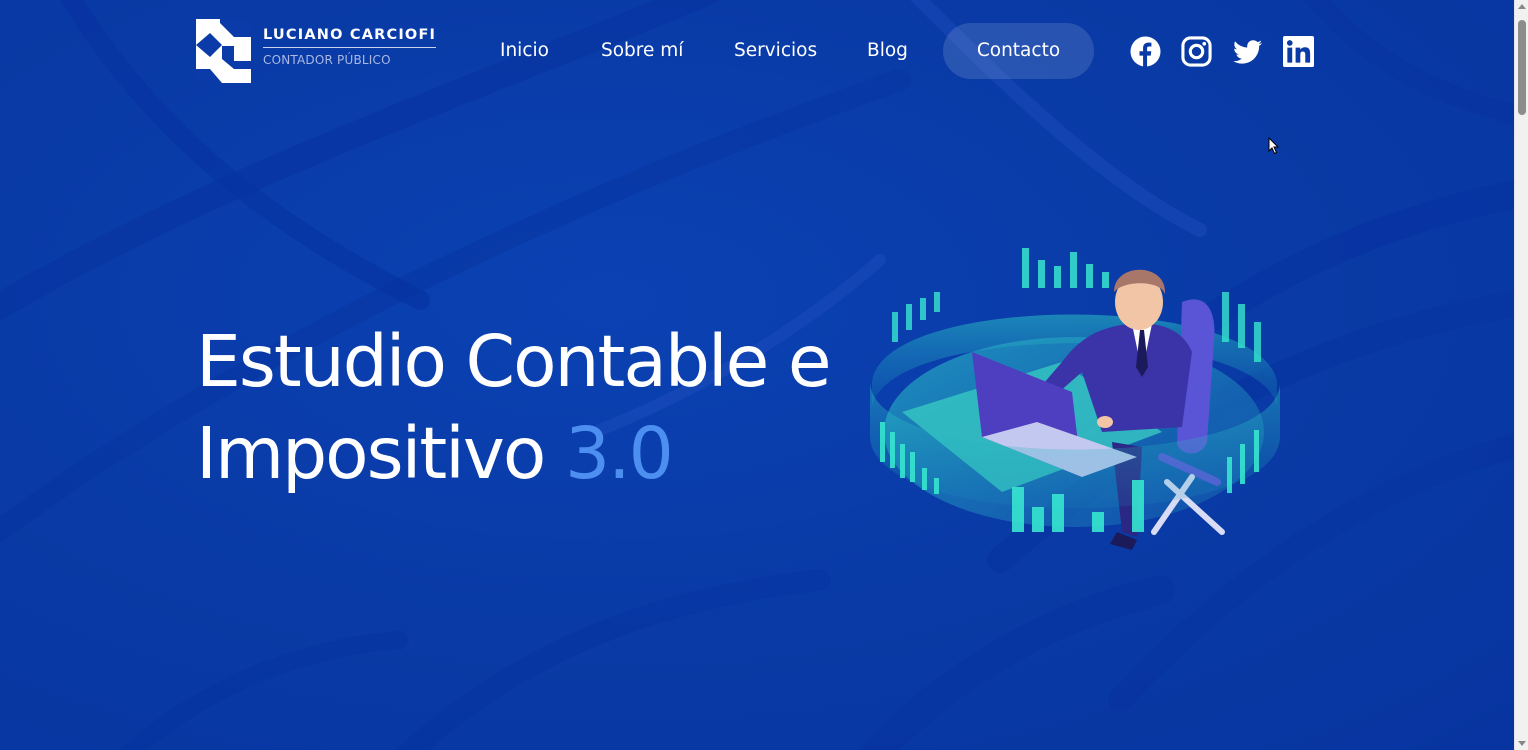 This screenshot has width=1528, height=750. Describe the element at coordinates (514, 361) in the screenshot. I see `hero-title-line1: Estudio Contable e` at that location.